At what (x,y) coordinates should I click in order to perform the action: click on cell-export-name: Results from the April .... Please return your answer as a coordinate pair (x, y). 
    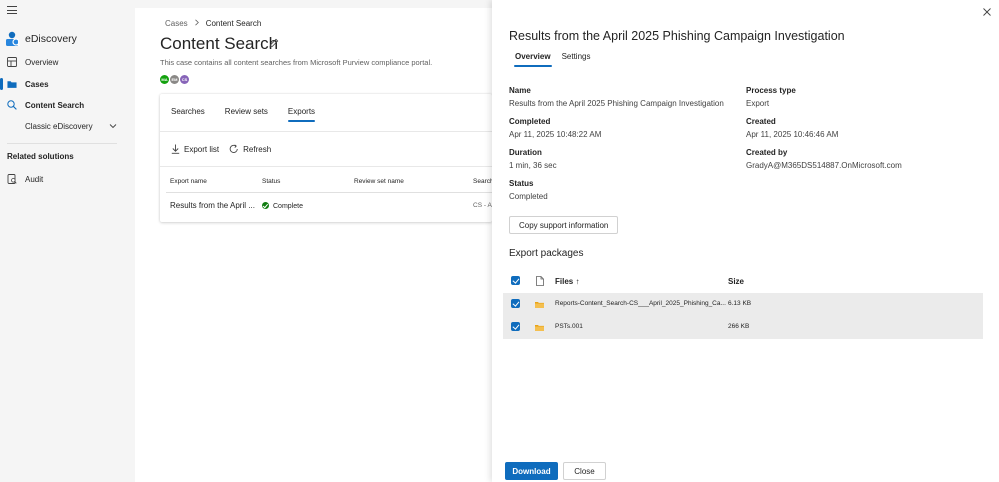
    Looking at the image, I should click on (212, 205).